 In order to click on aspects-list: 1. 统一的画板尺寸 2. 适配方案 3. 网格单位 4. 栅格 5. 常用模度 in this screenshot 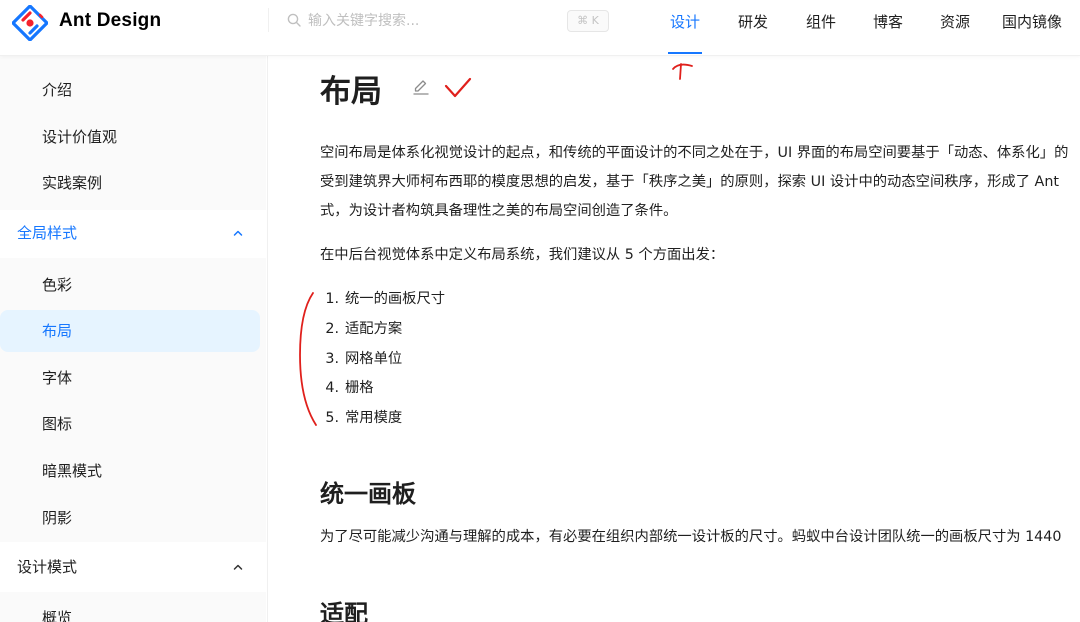, I will do `click(382, 359)`.